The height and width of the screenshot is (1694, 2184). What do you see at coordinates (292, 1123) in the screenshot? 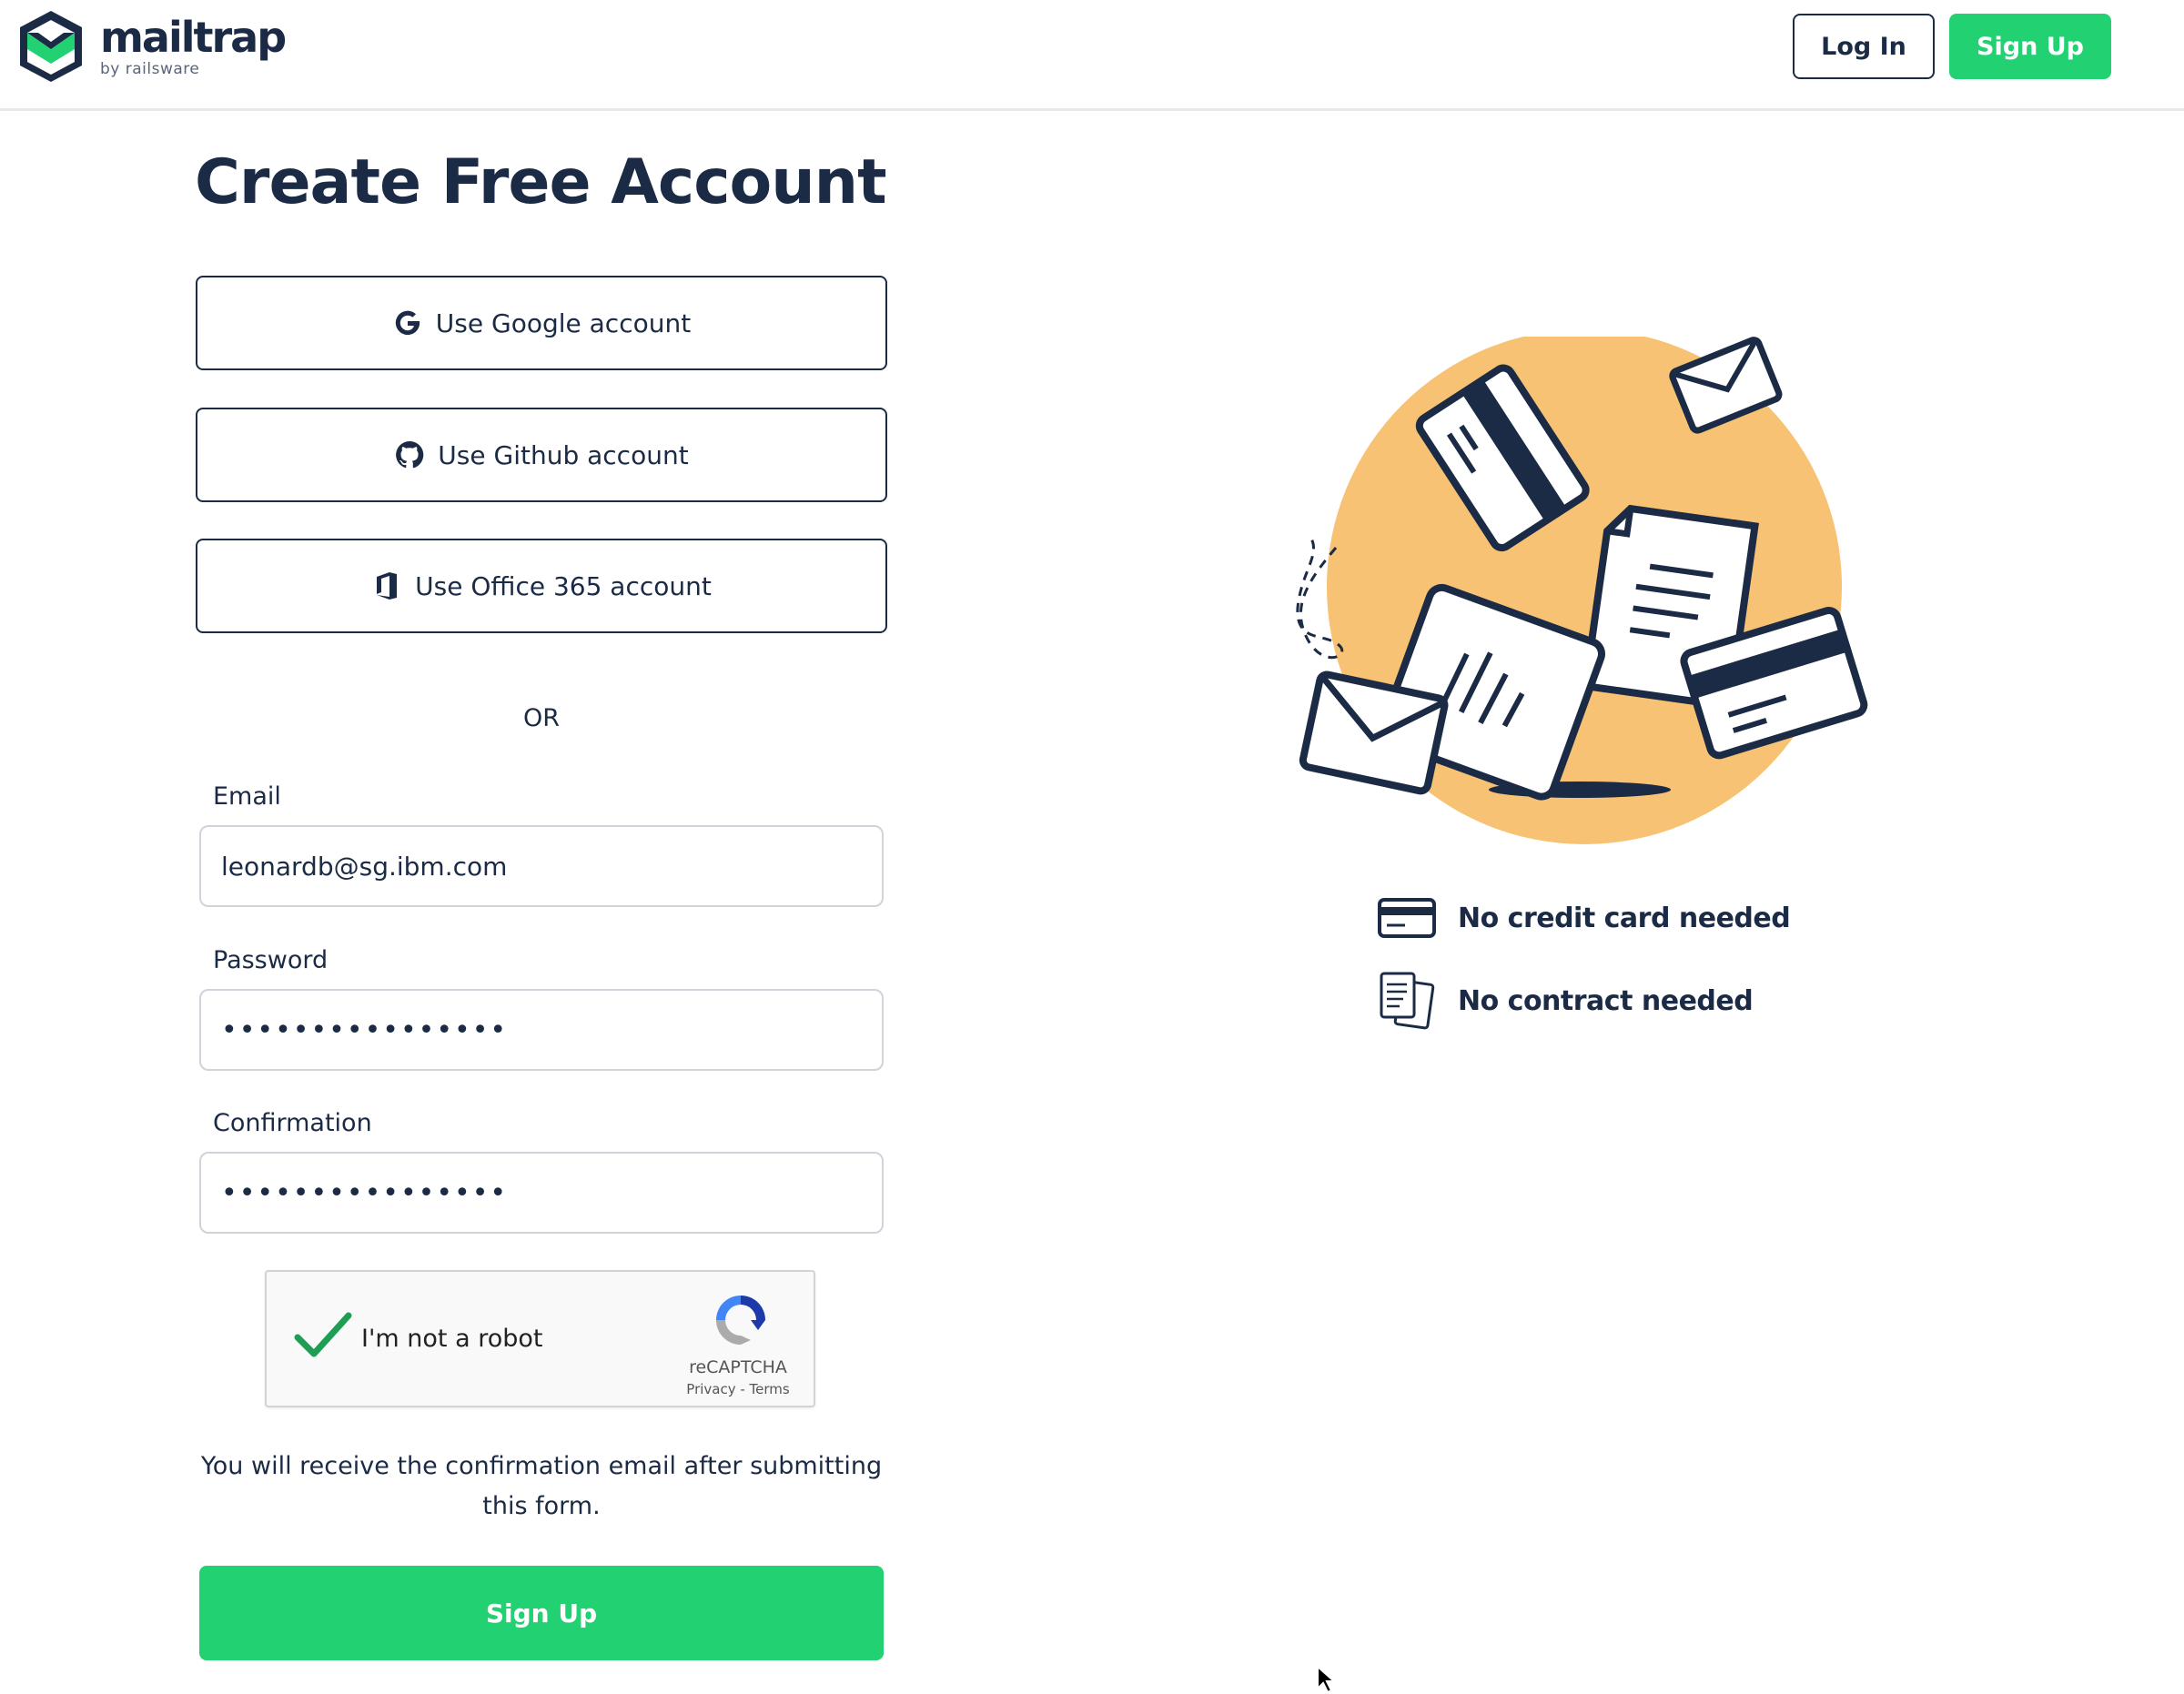
I see `confirmation-label: Confirmation` at bounding box center [292, 1123].